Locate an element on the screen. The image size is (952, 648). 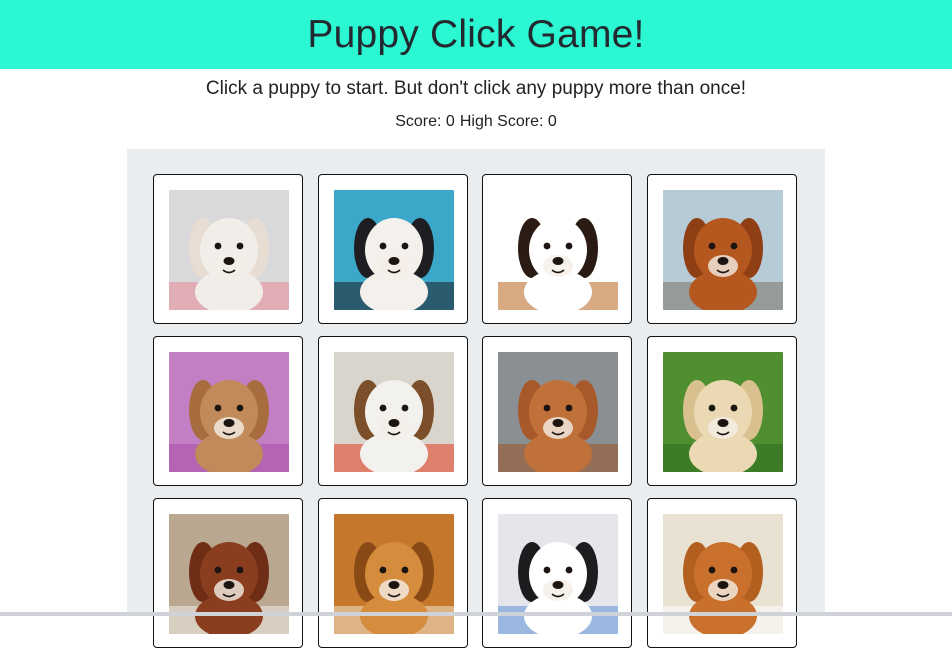
header-bar: Puppy Click Game! is located at coordinates (476, 34).